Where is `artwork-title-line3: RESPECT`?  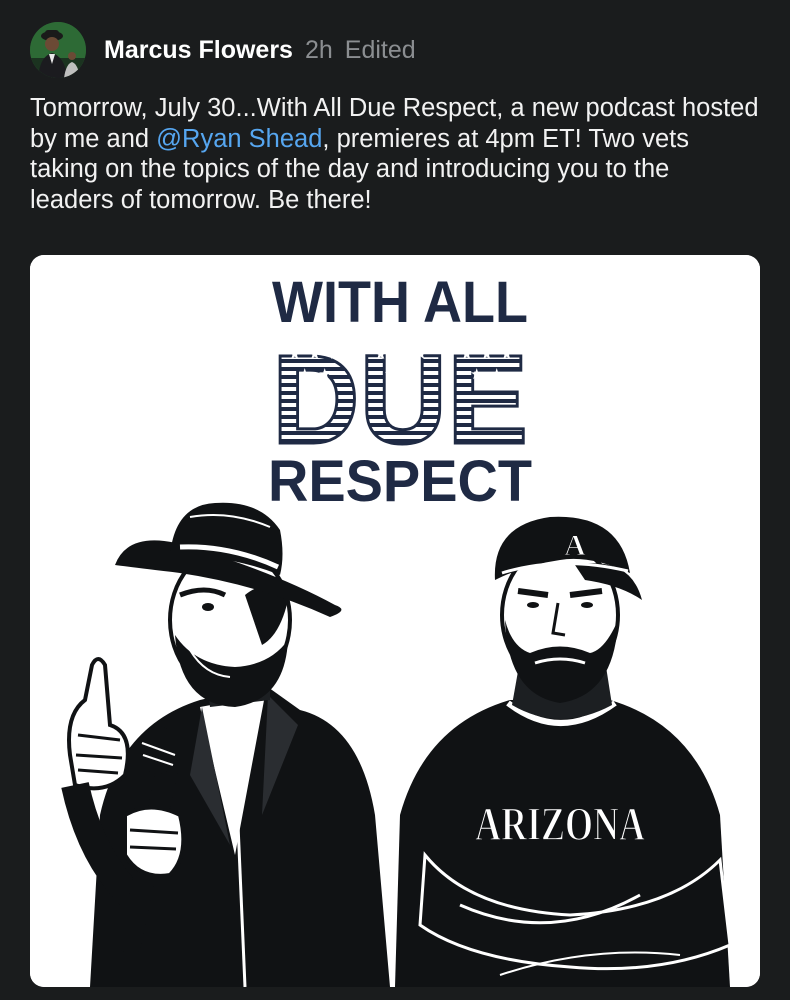 artwork-title-line3: RESPECT is located at coordinates (400, 481).